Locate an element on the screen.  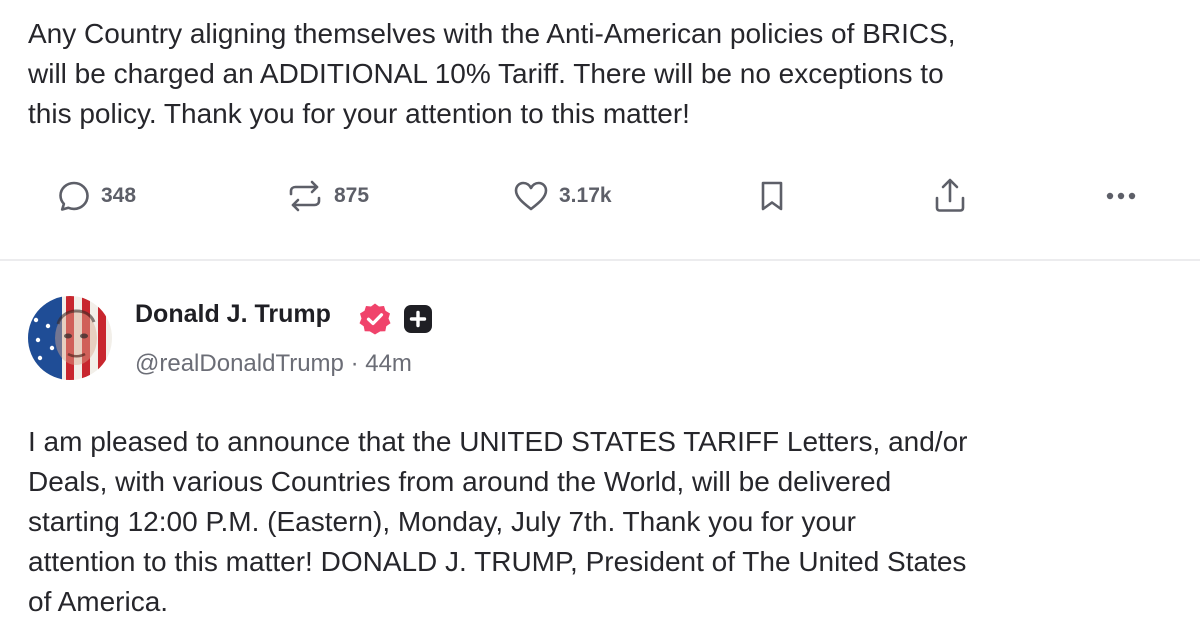
repost-arrows-icon is located at coordinates (305, 196).